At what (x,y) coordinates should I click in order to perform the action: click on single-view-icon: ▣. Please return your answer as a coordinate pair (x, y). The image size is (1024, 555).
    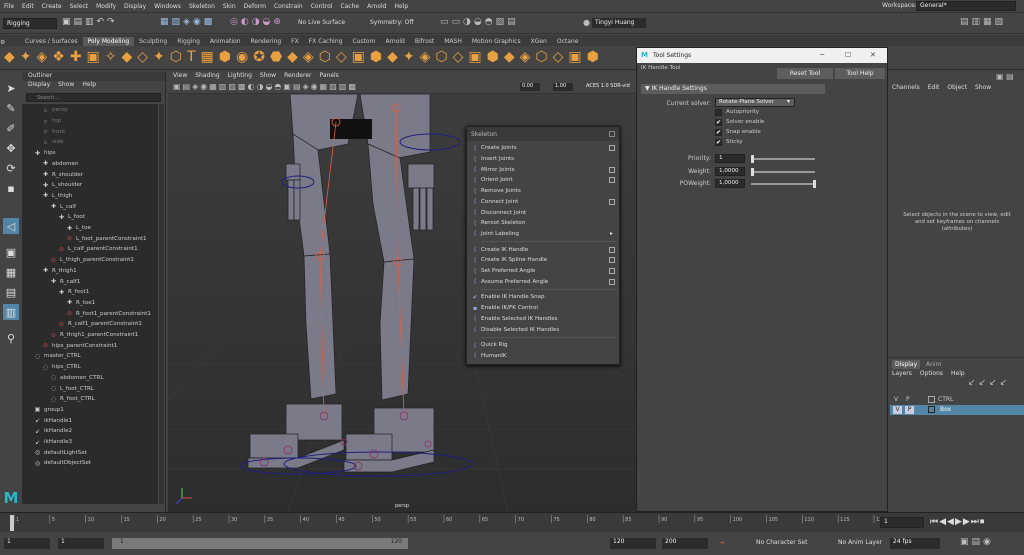
    Looking at the image, I should click on (11, 252).